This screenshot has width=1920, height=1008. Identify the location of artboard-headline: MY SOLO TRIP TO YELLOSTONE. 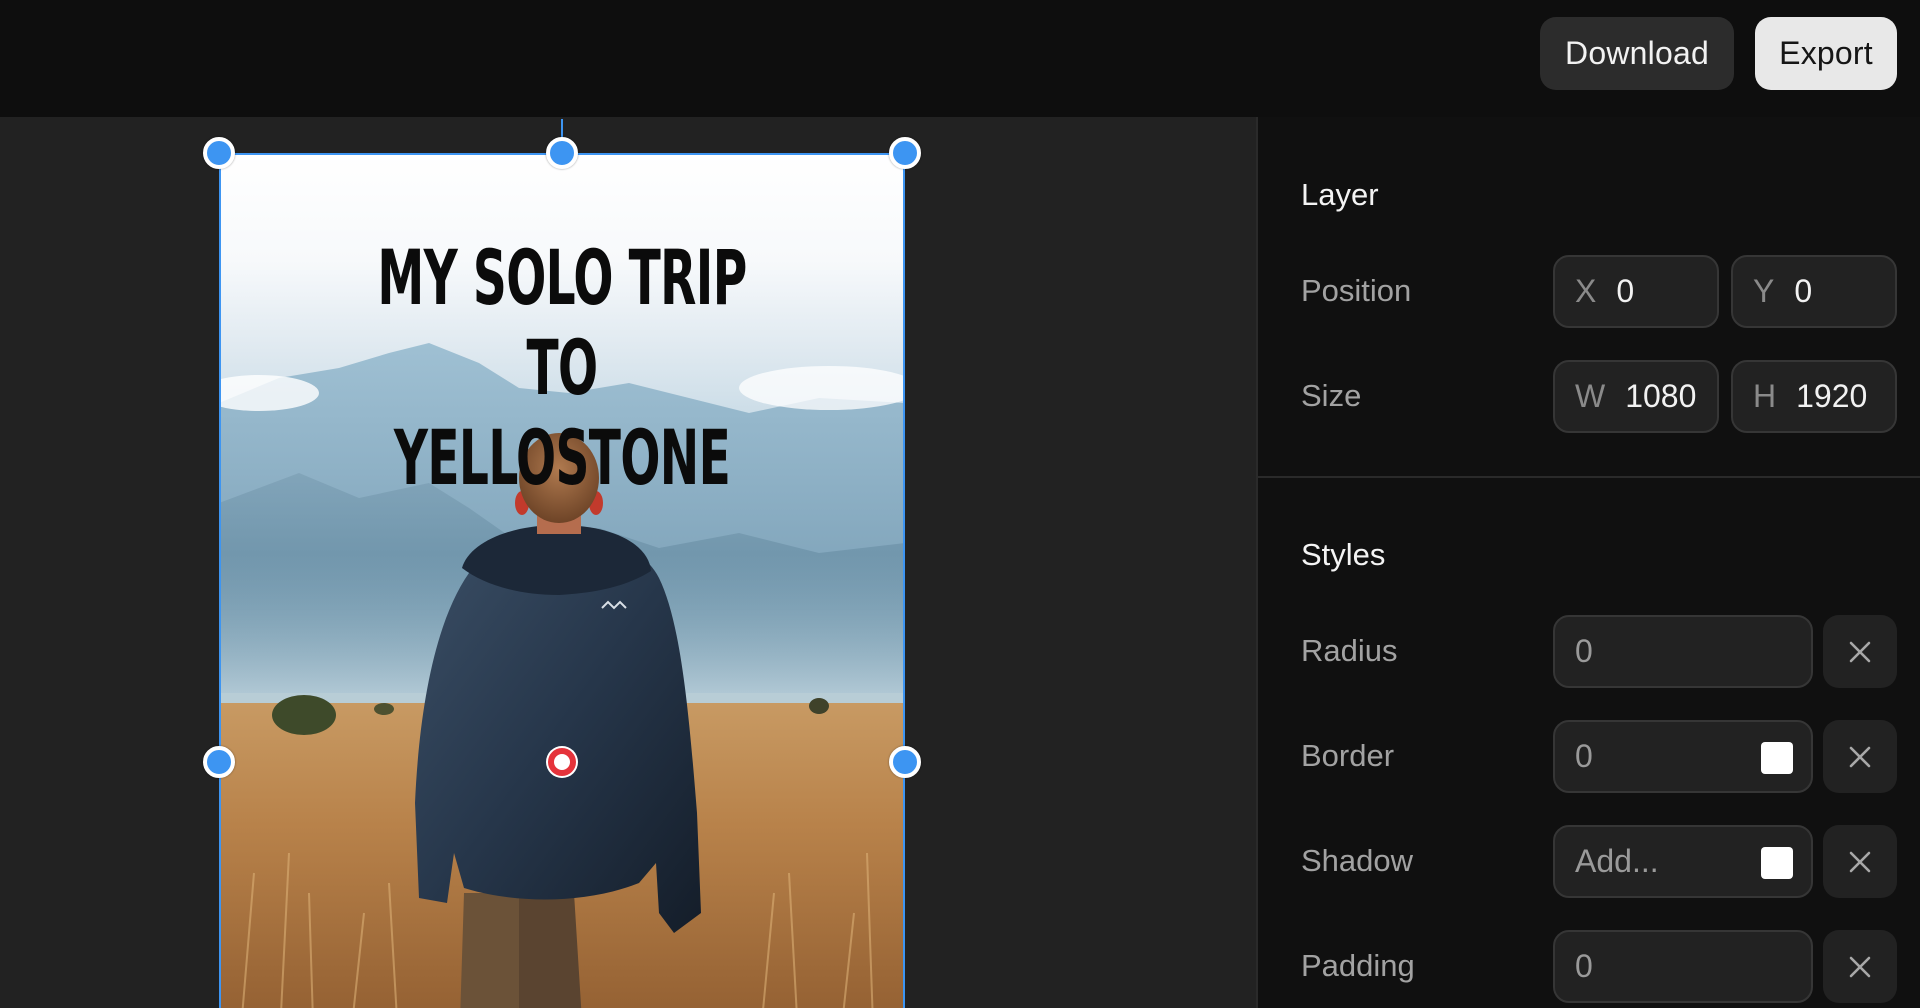
(561, 368).